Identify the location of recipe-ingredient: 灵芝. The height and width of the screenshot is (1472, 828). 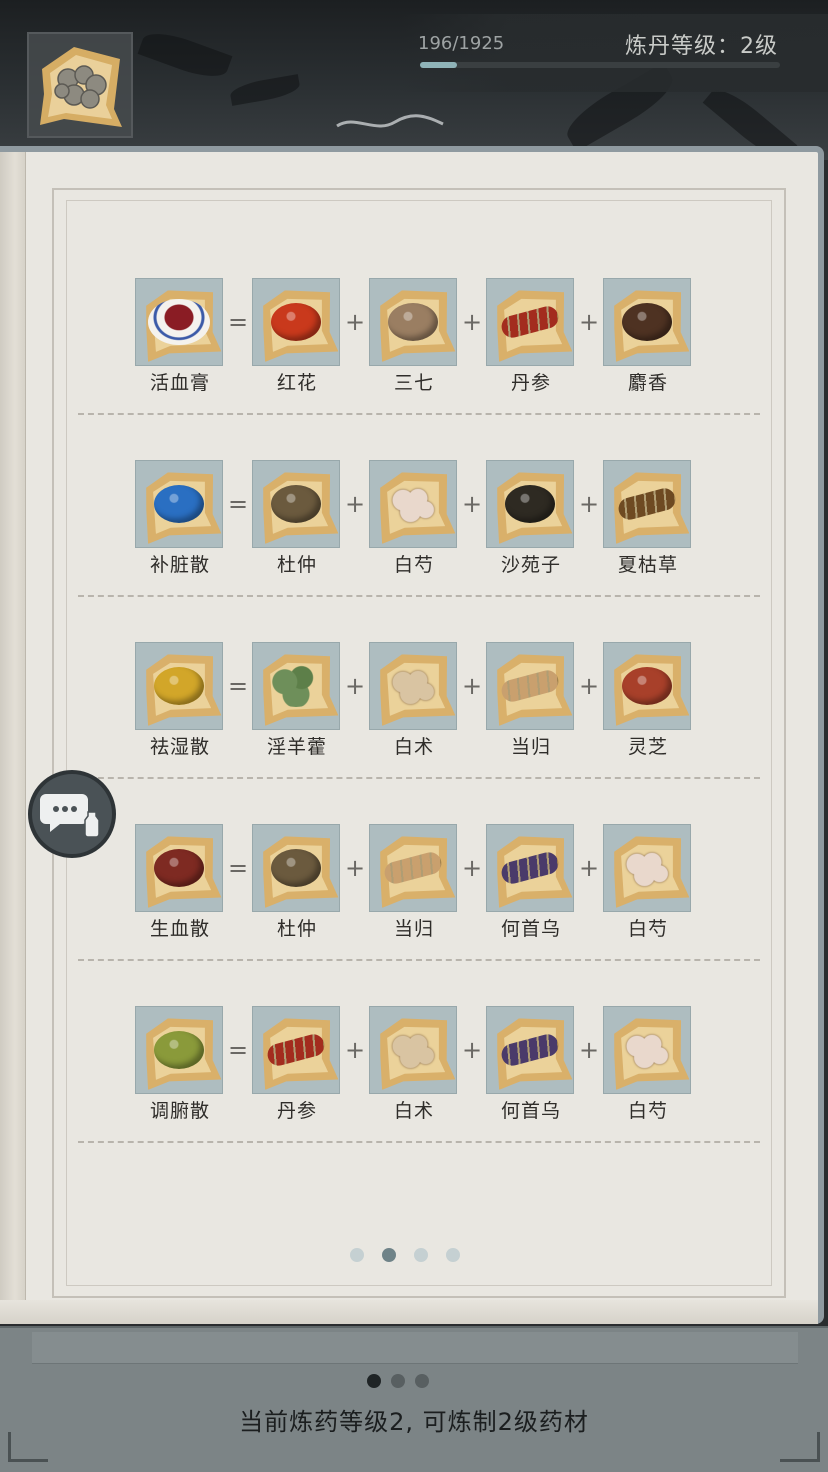
(648, 700).